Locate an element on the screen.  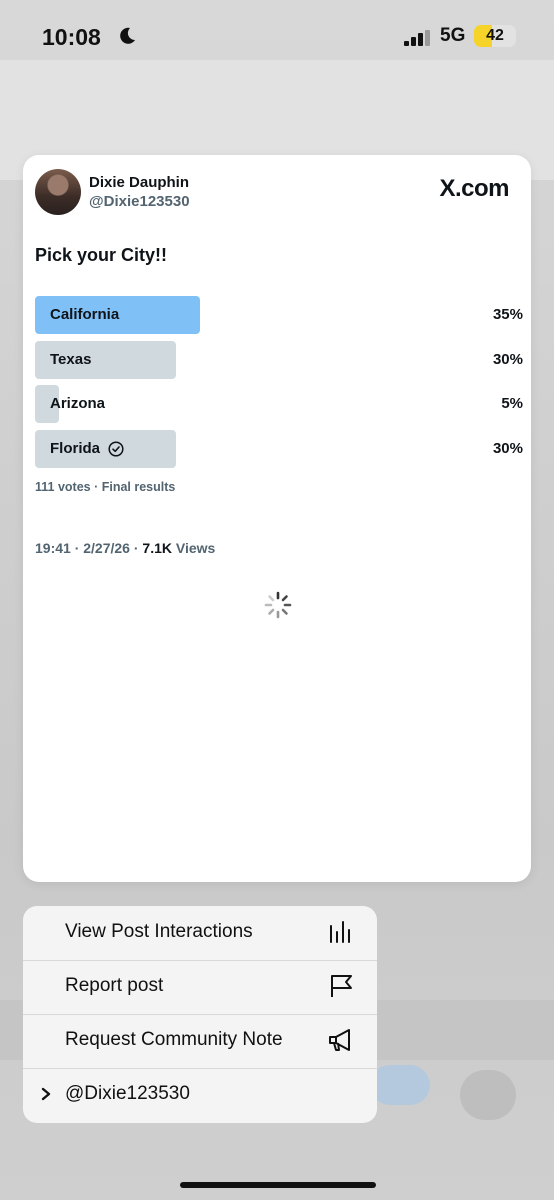
poll-option: Texas 30% is located at coordinates (279, 360).